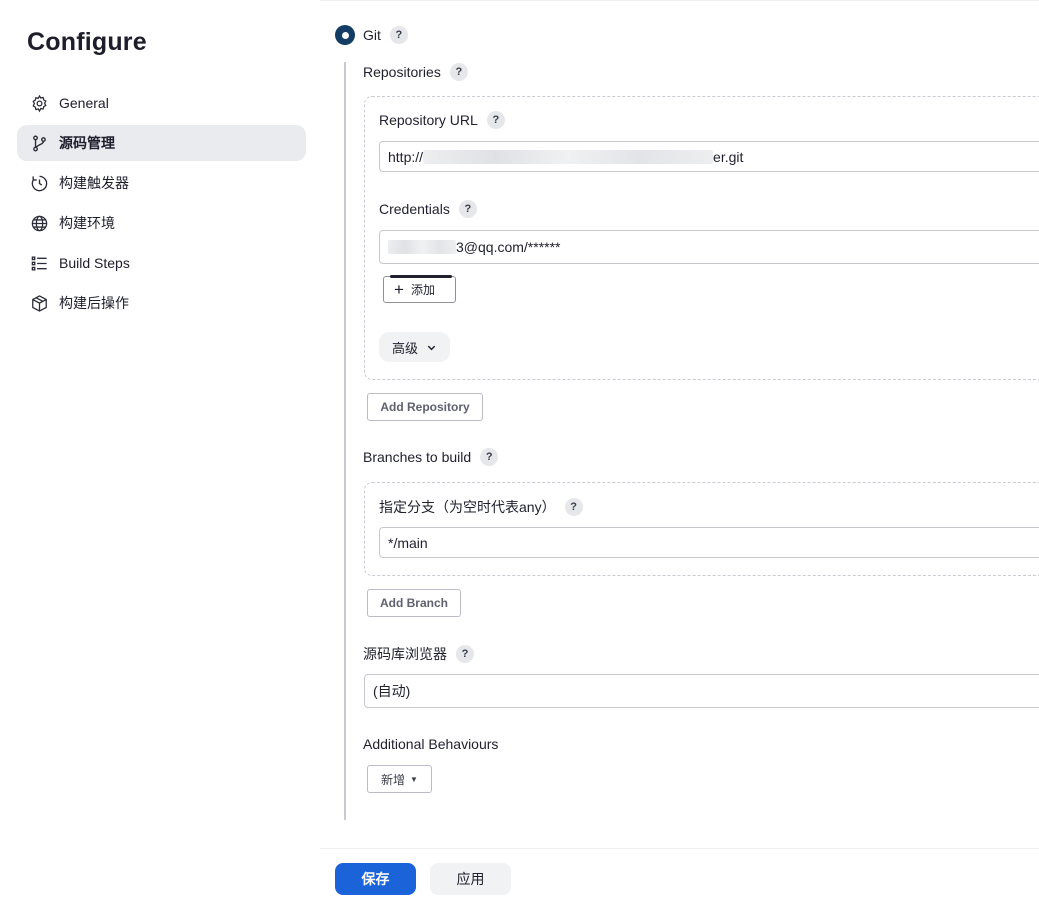  I want to click on scm-git-option: Git ?, so click(371, 35).